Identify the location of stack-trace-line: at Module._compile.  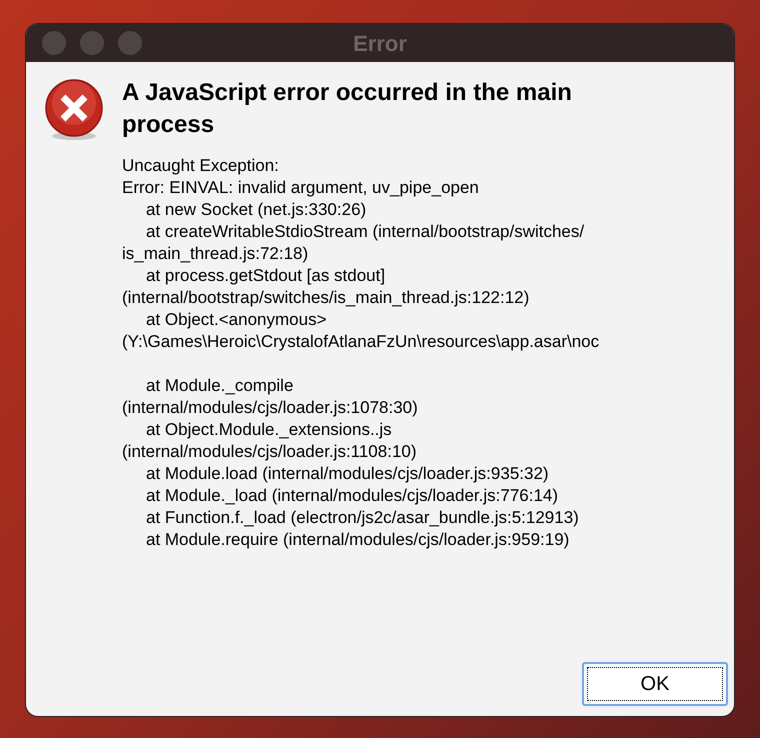
(219, 386).